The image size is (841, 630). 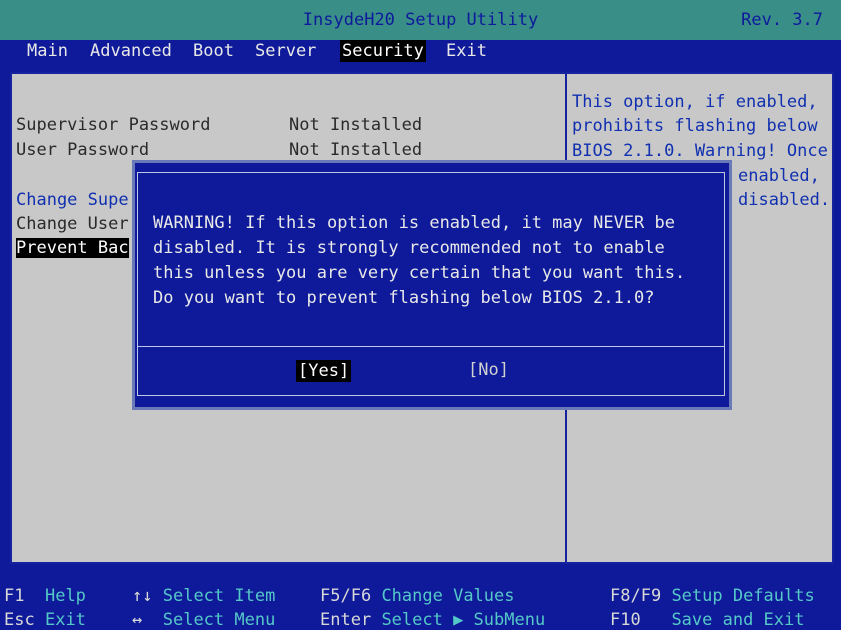 I want to click on yes-button: [Yes], so click(x=324, y=371).